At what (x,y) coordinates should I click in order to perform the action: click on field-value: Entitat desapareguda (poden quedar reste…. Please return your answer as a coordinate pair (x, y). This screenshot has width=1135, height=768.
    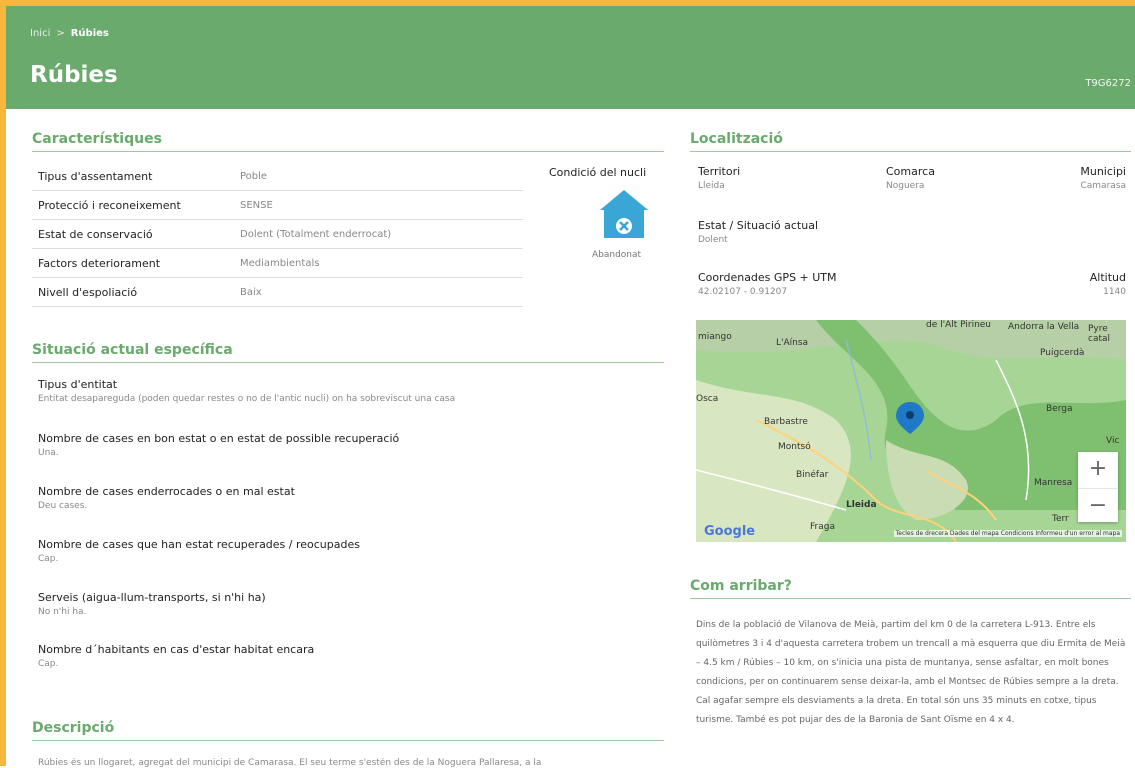
    Looking at the image, I should click on (247, 399).